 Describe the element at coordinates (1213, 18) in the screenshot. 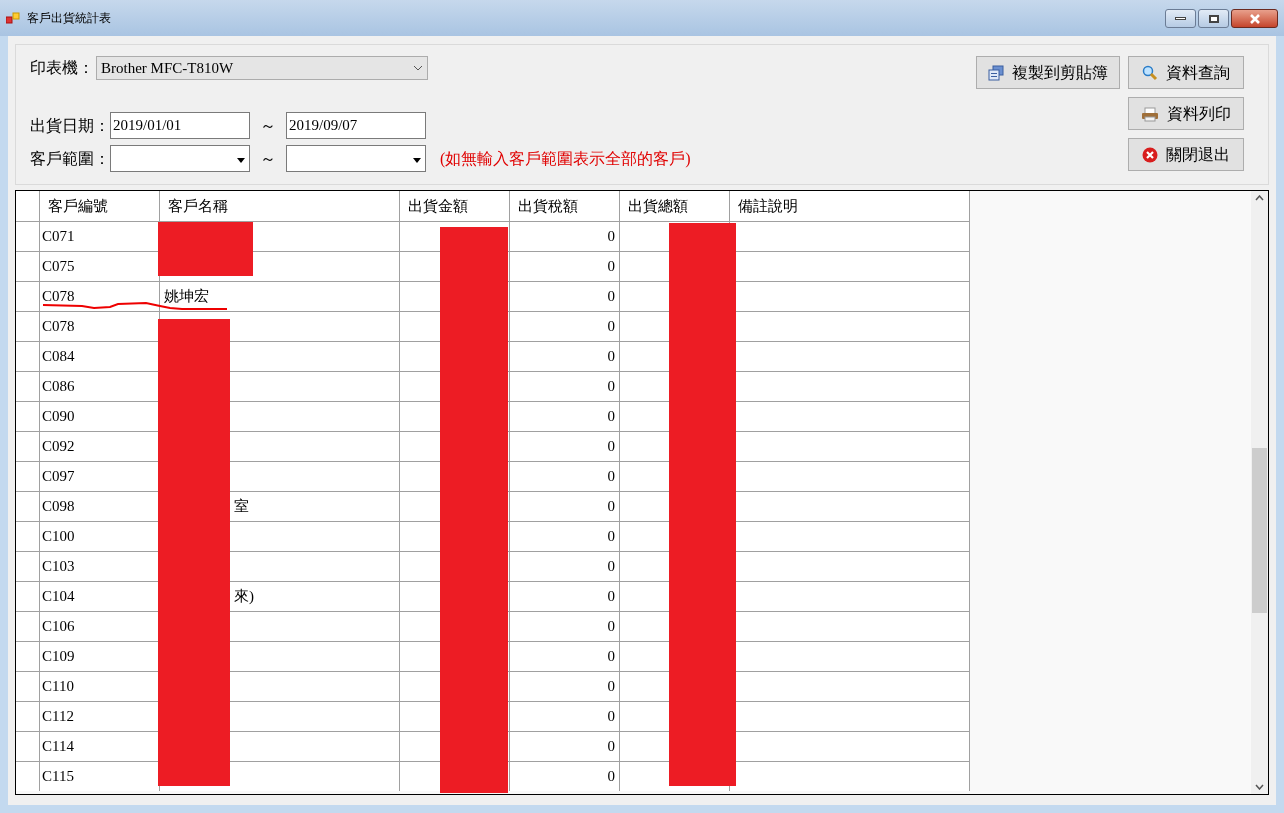

I see `maximize-button` at that location.